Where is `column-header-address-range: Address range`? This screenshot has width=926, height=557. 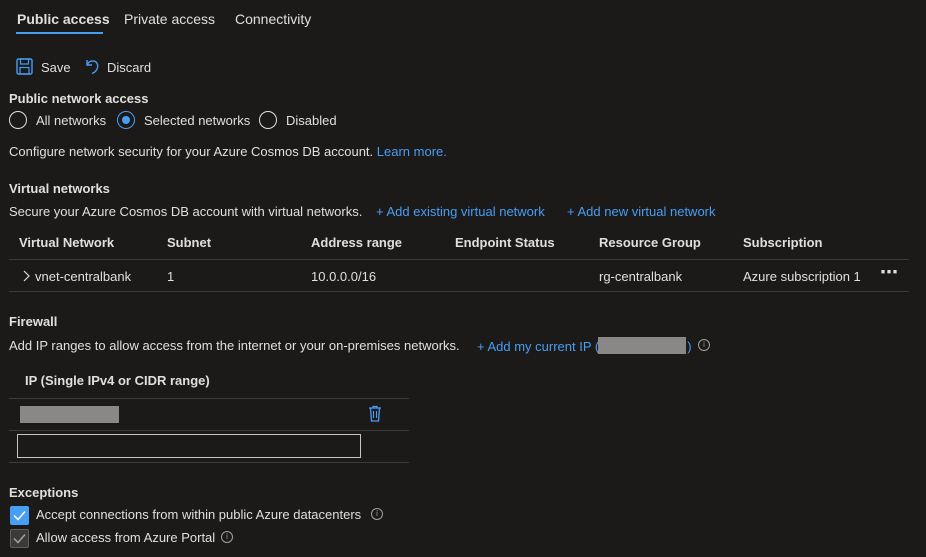
column-header-address-range: Address range is located at coordinates (357, 242).